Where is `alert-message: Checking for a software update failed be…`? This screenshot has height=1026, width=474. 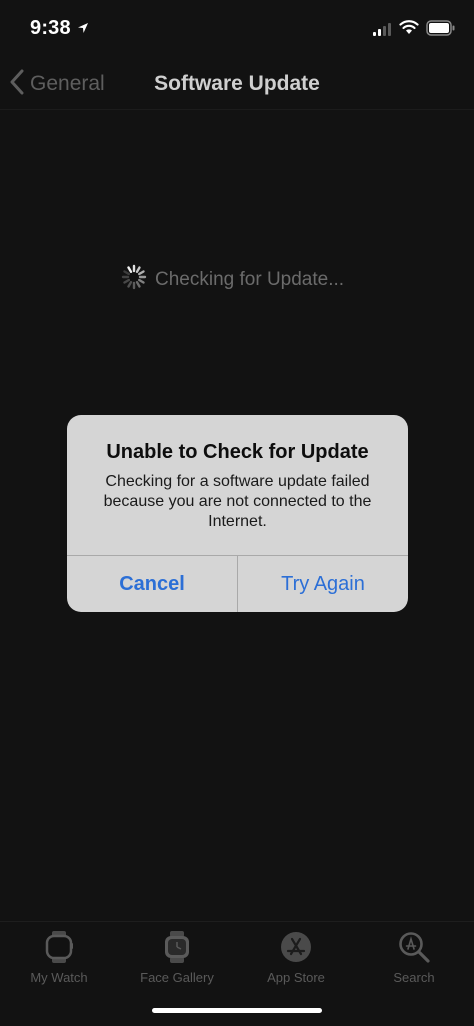
alert-message: Checking for a software update failed be… is located at coordinates (237, 502).